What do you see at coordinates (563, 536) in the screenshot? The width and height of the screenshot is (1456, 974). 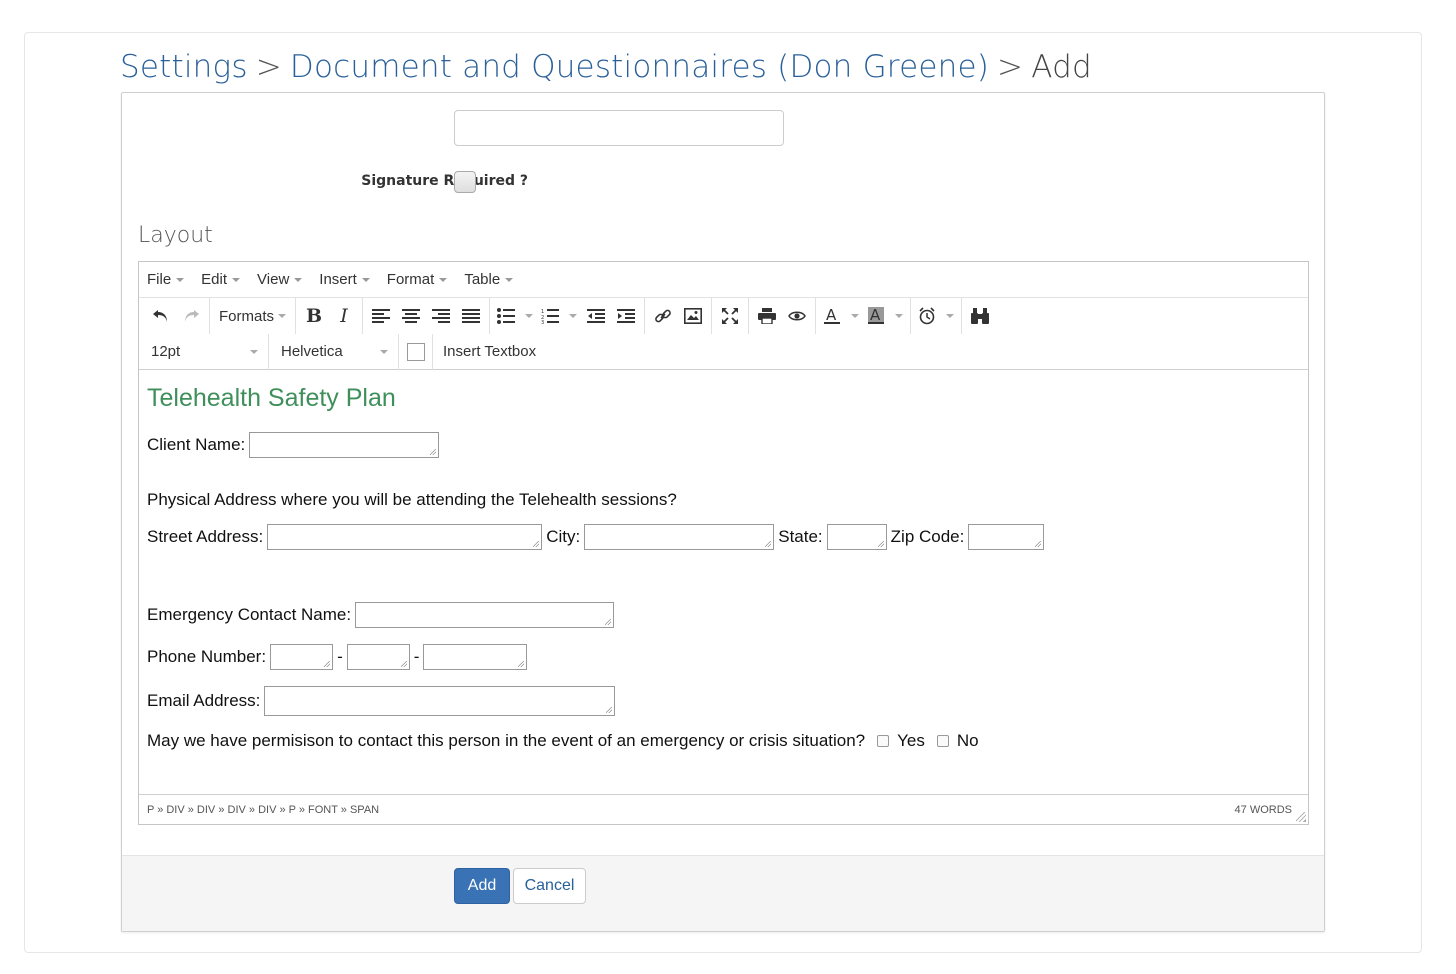 I see `city-label: City:` at bounding box center [563, 536].